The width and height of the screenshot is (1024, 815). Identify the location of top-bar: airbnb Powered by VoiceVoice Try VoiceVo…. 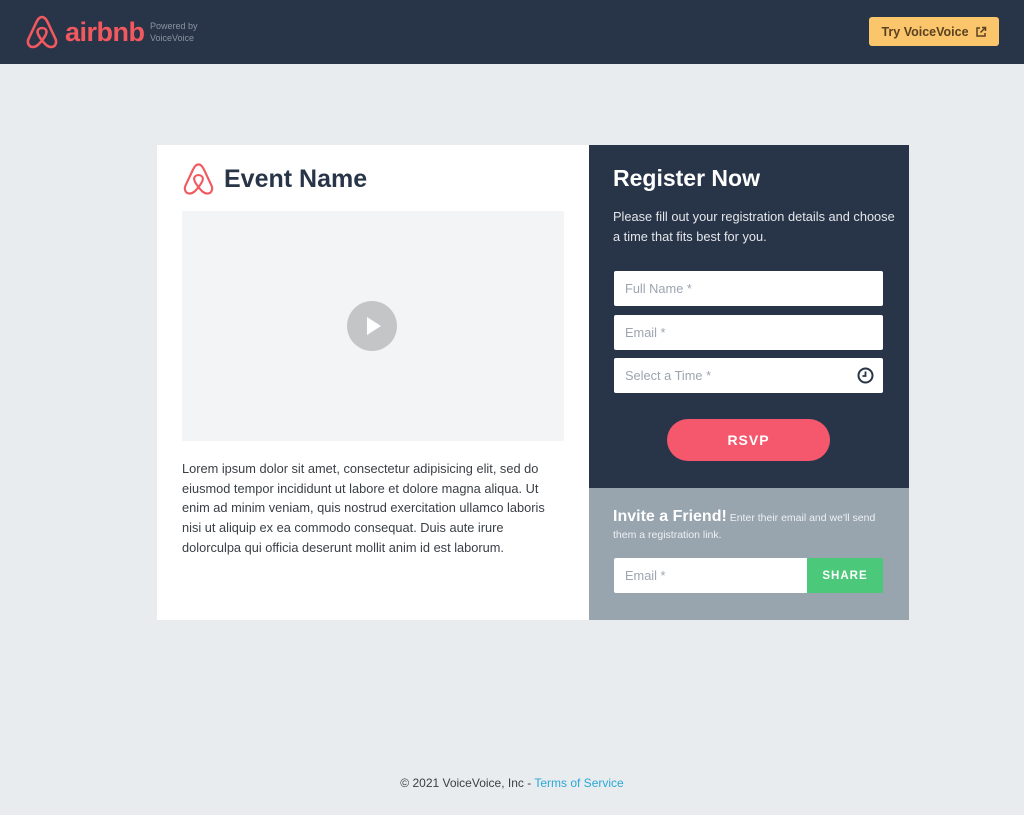
(512, 32).